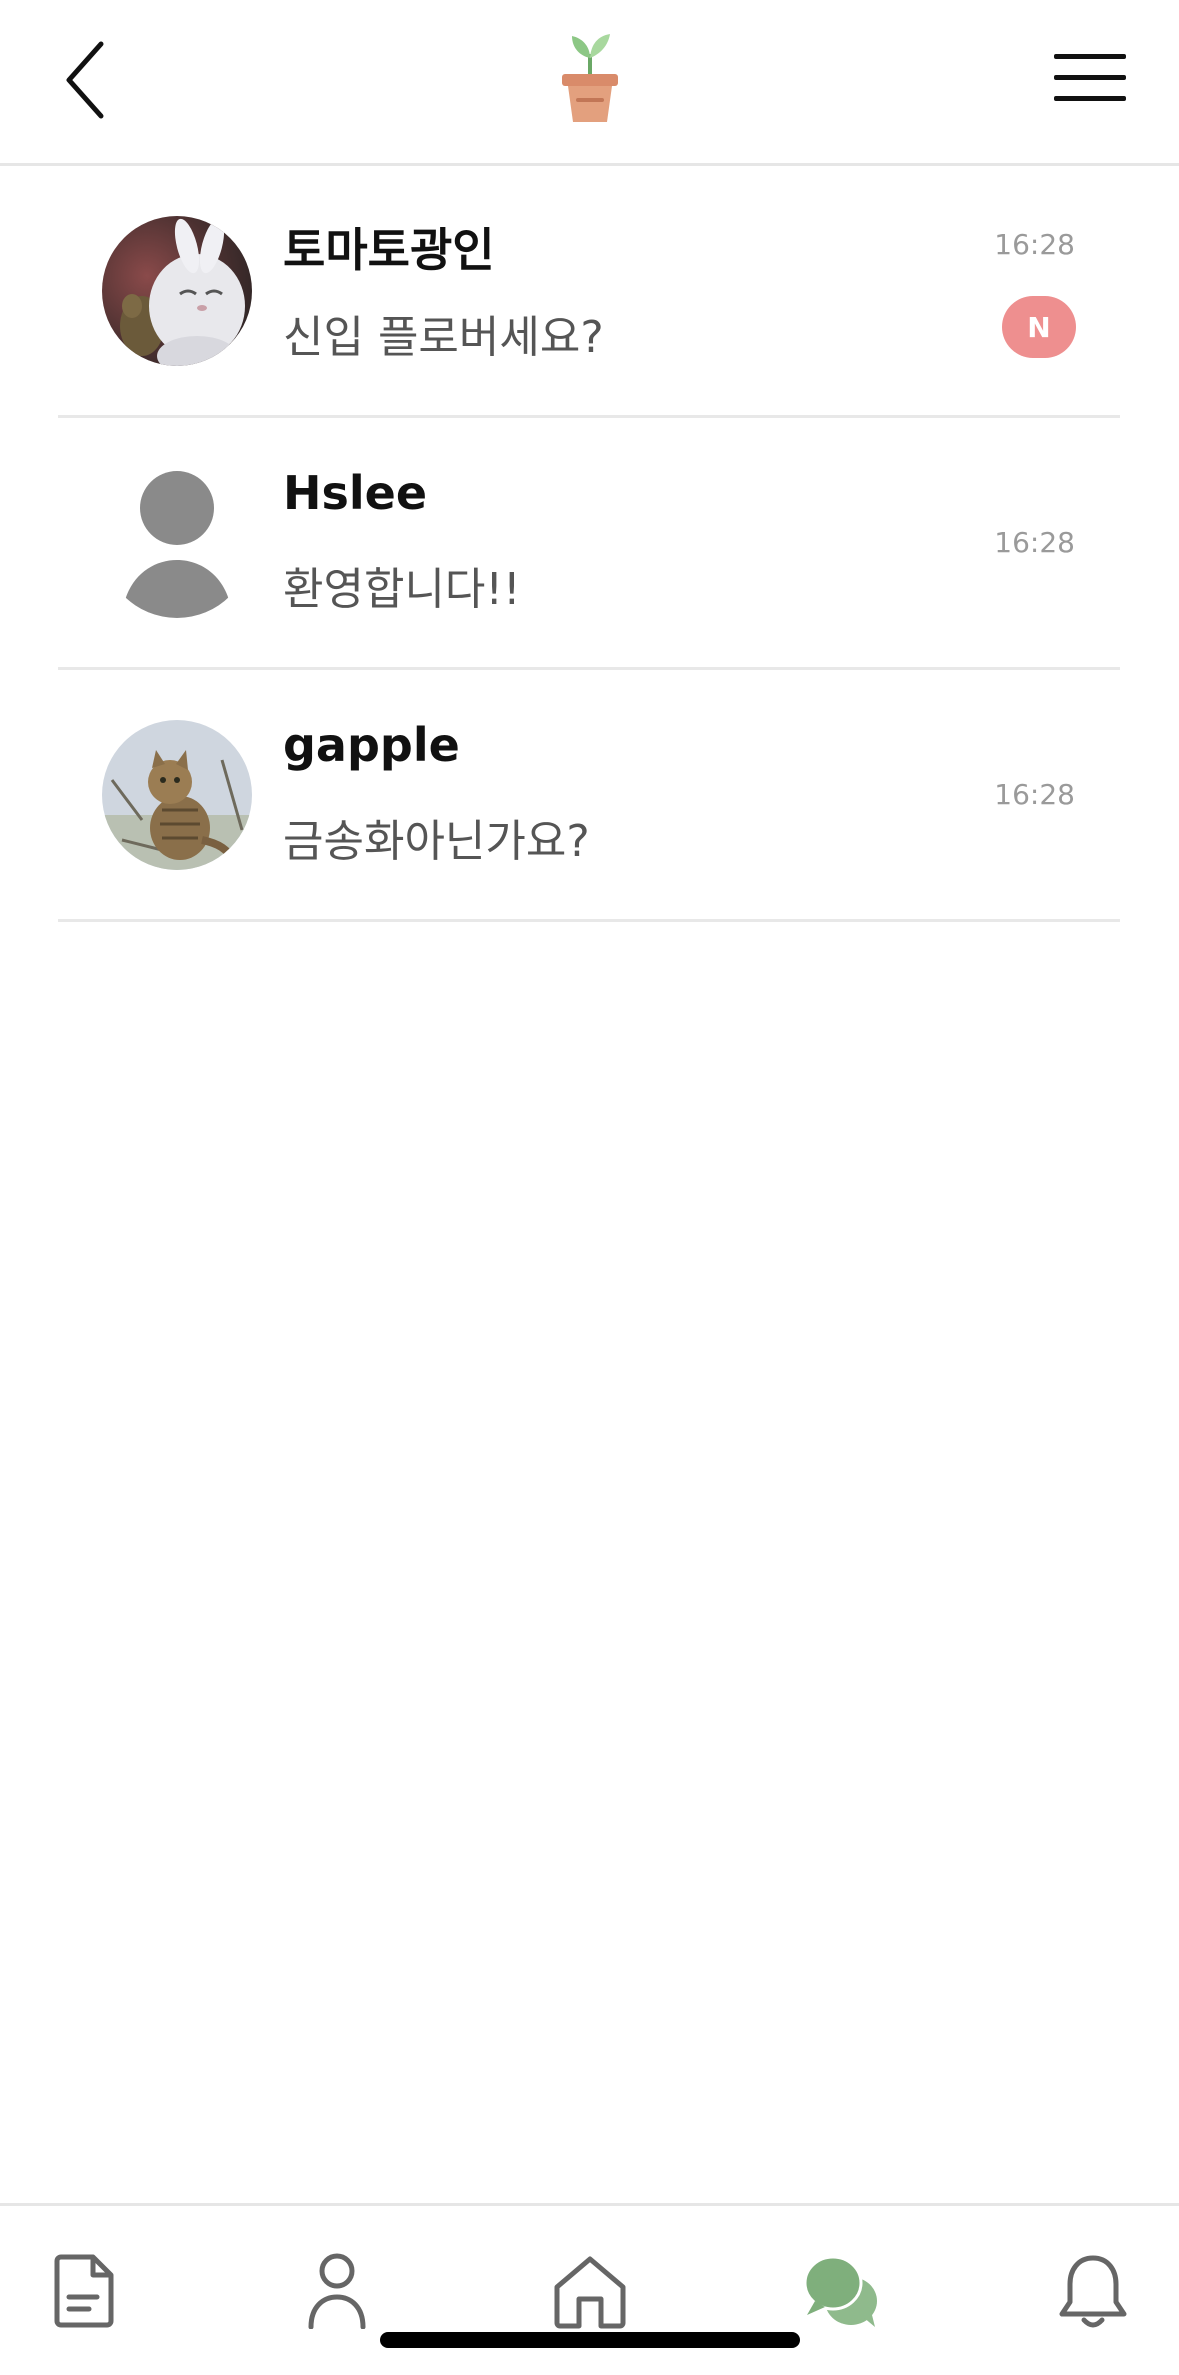 The height and width of the screenshot is (2375, 1179). I want to click on home-icon, so click(590, 2292).